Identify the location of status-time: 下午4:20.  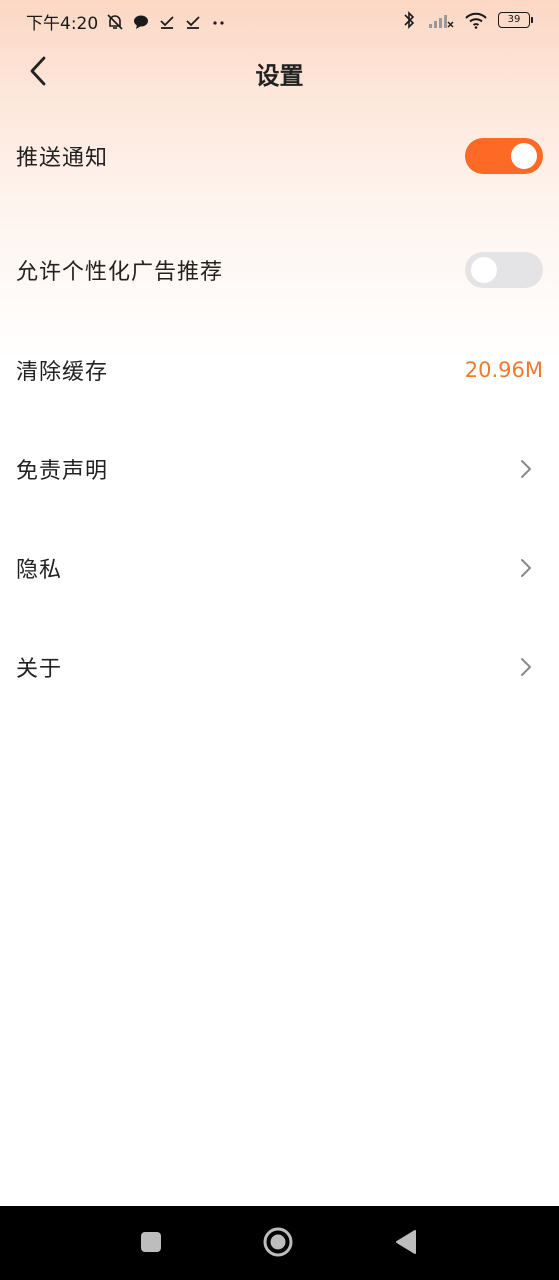
(62, 24).